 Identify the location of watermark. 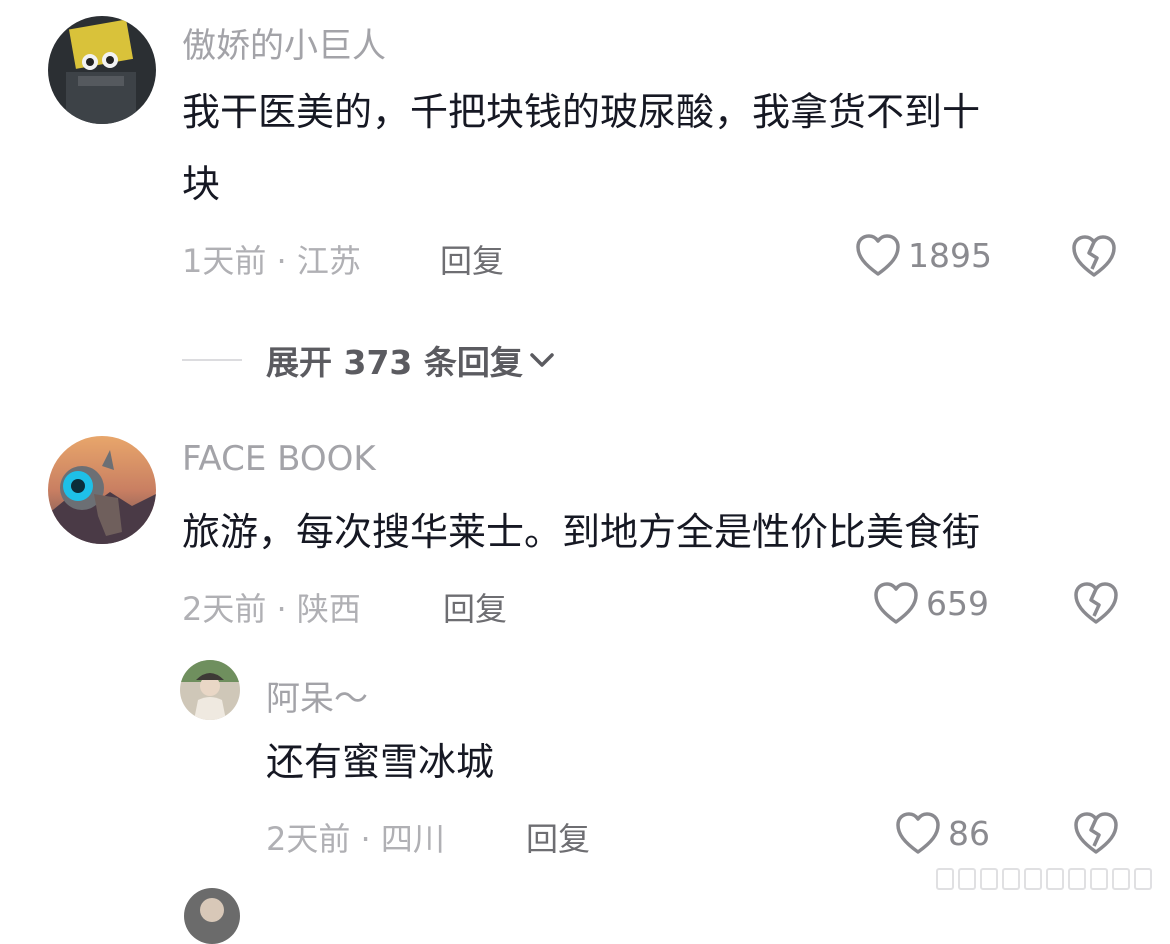
(1044, 879).